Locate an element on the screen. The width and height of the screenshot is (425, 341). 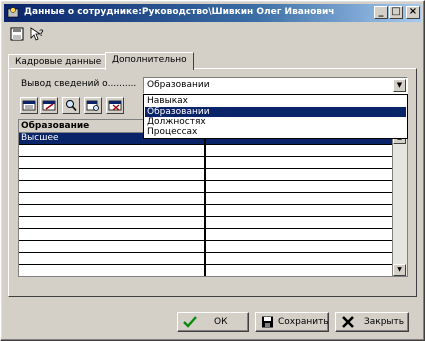
ok-button-label: ОК is located at coordinates (221, 322).